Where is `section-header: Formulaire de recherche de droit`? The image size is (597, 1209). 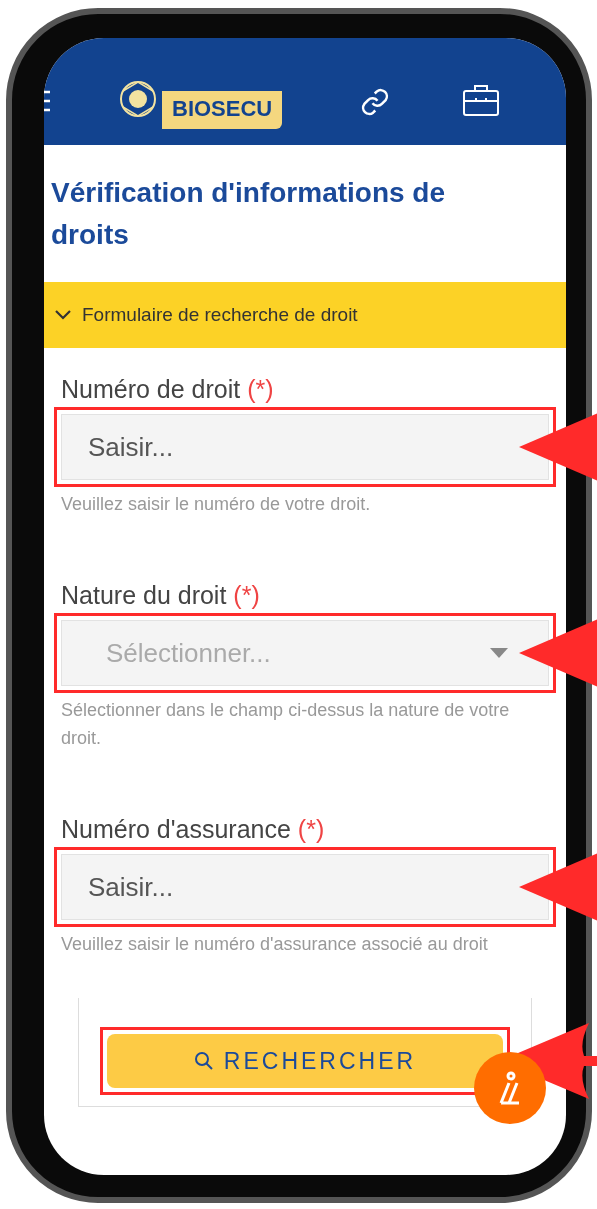
section-header: Formulaire de recherche de droit is located at coordinates (305, 315).